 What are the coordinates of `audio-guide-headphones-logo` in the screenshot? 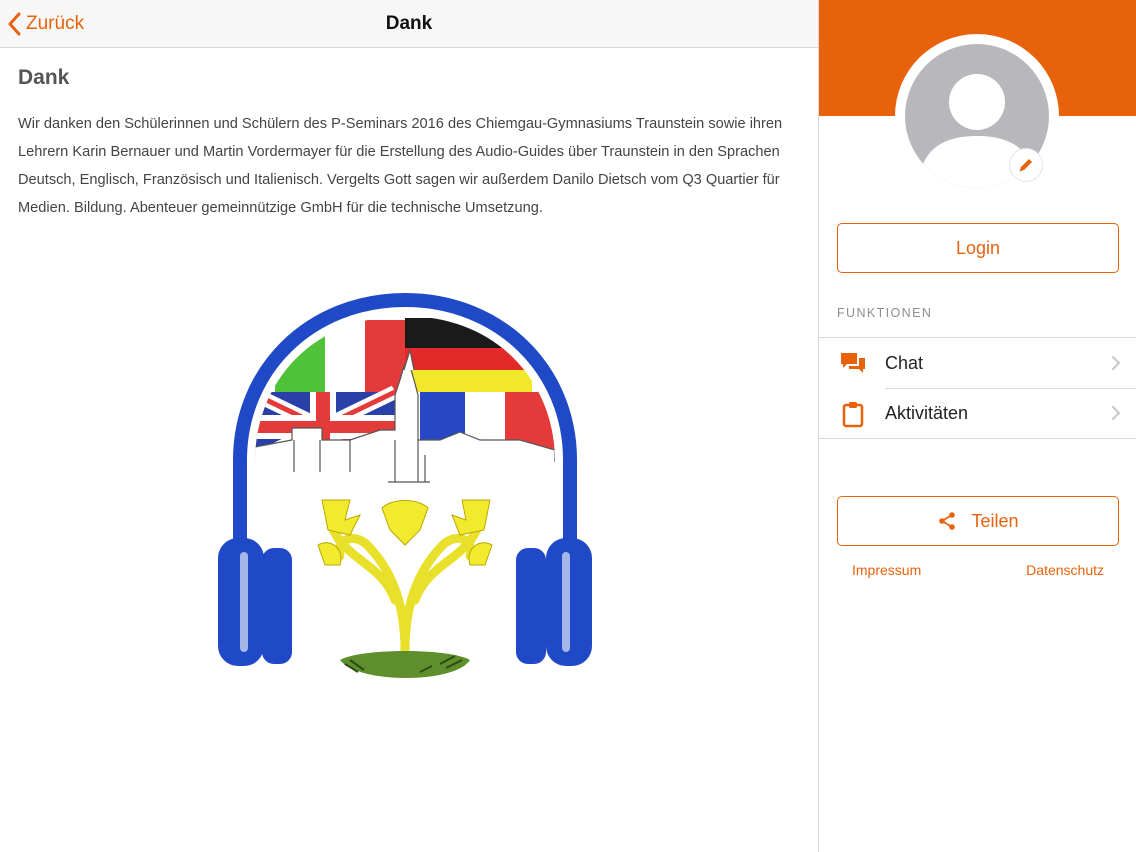 It's located at (405, 485).